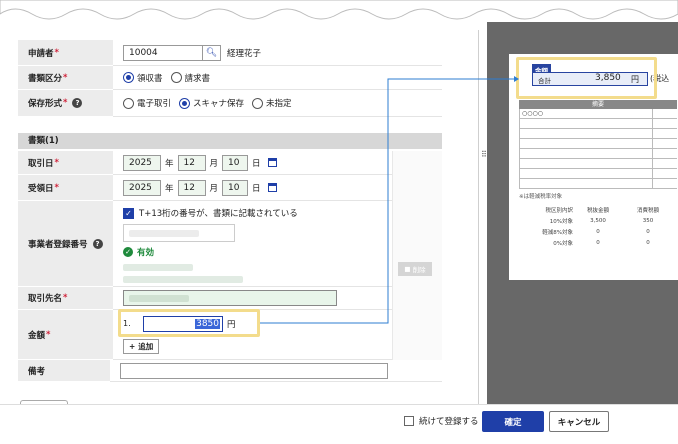 Image resolution: width=678 pixels, height=444 pixels. What do you see at coordinates (557, 232) in the screenshot?
I see `preview-tax-cell: 軽減8%対象` at bounding box center [557, 232].